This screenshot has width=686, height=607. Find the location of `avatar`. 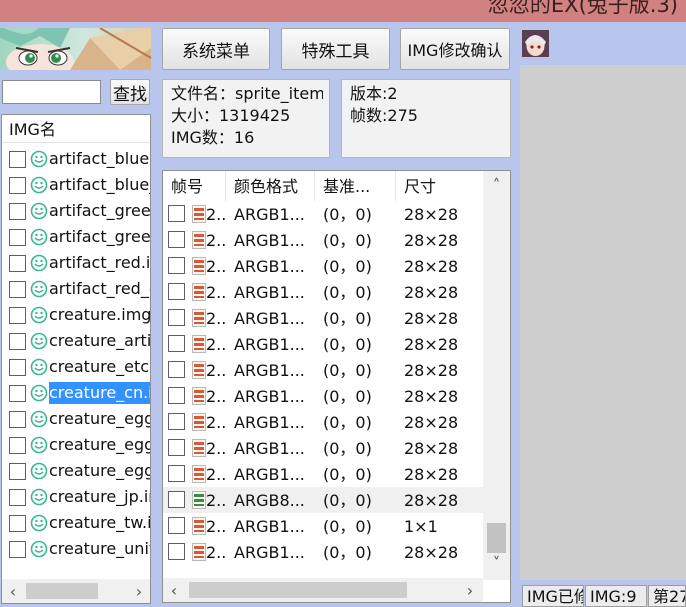

avatar is located at coordinates (535, 43).